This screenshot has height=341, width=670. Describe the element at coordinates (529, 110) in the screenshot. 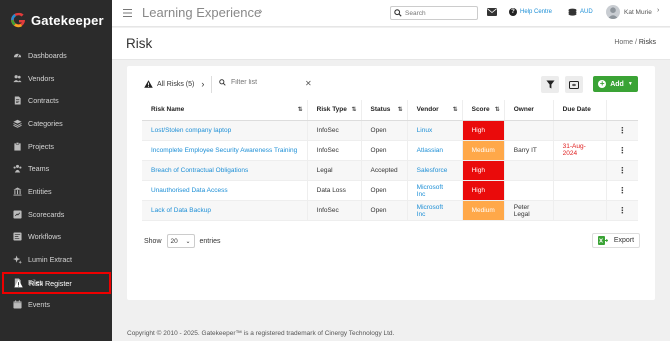

I see `column-header-owner: Owner` at that location.